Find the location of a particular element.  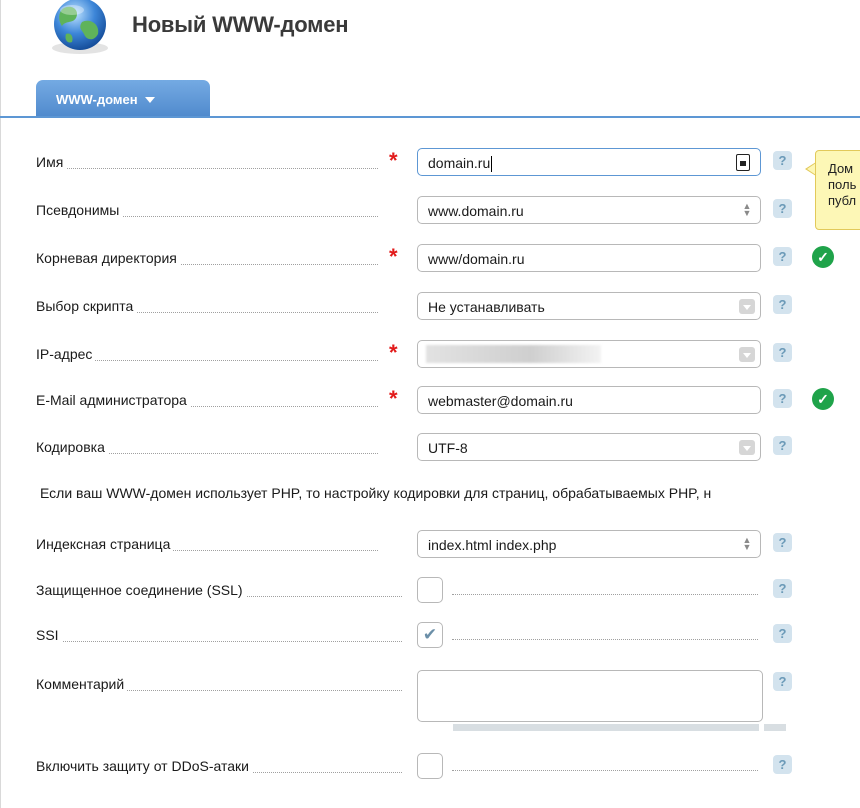

tab-www-domain: WWW-домен is located at coordinates (123, 99).